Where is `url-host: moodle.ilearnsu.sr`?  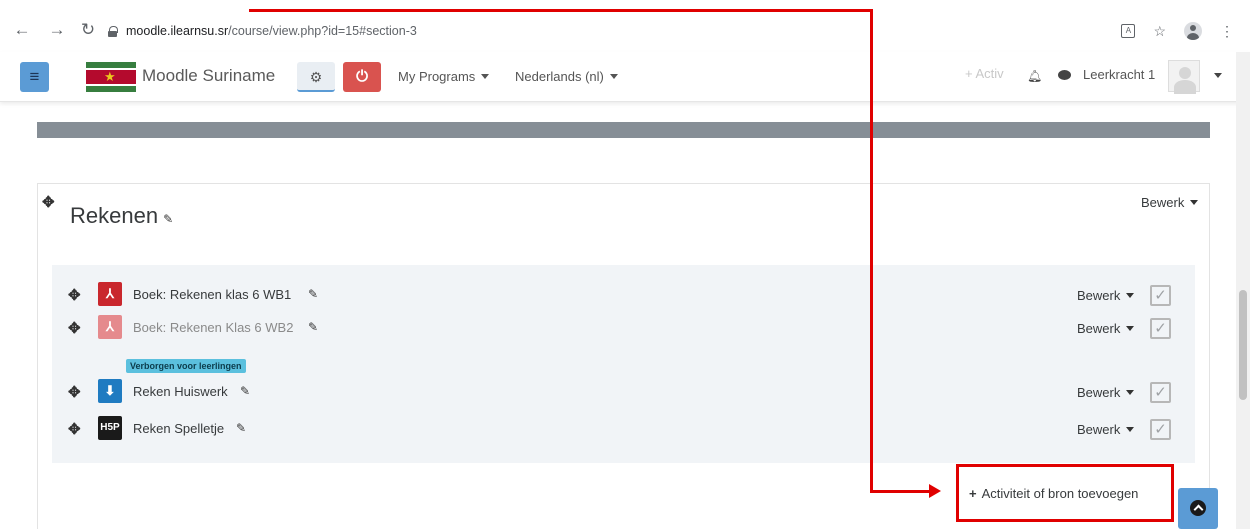 url-host: moodle.ilearnsu.sr is located at coordinates (177, 31).